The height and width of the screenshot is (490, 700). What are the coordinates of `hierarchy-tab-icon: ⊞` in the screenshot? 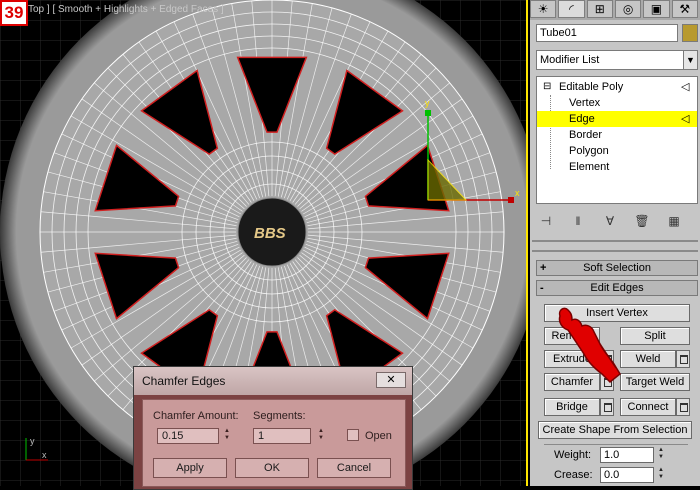 It's located at (599, 9).